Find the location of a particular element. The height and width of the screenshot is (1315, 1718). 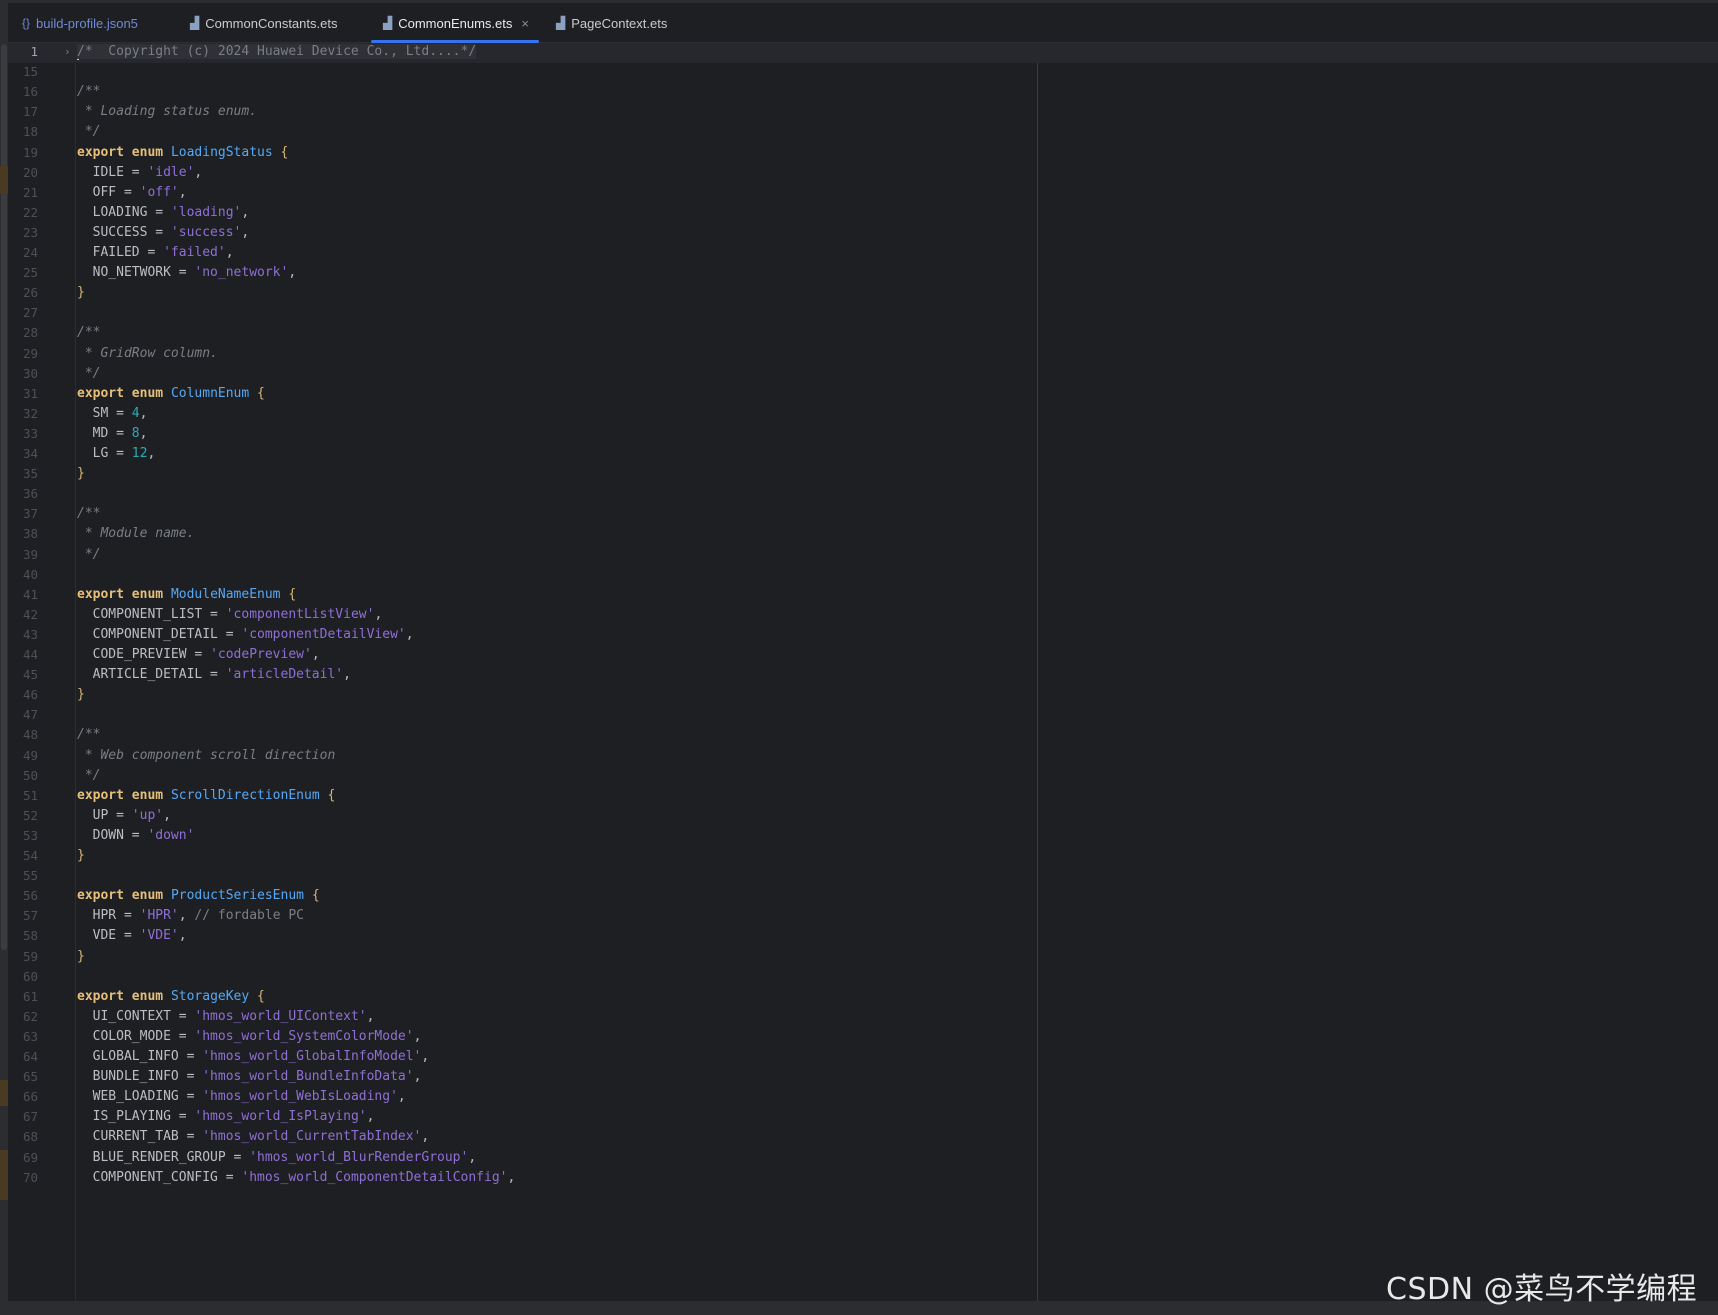

code-line: 54} is located at coordinates (863, 856).